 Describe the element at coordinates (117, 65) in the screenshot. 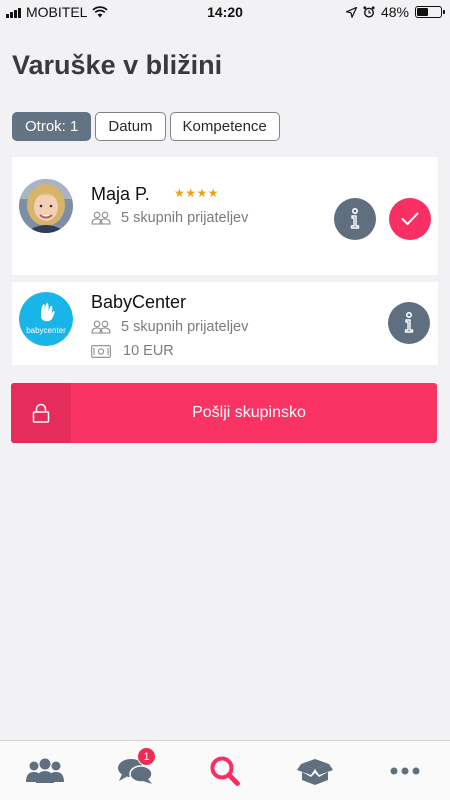

I see `page-title: Varuške v bližini` at that location.